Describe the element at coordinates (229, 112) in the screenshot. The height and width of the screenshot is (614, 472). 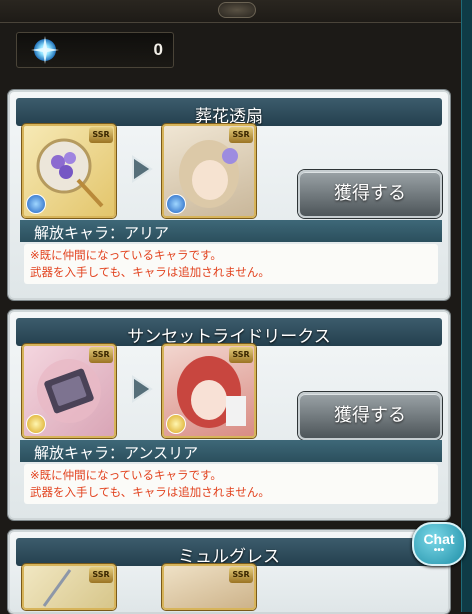
I see `card-title-bar: 葬花透扇` at that location.